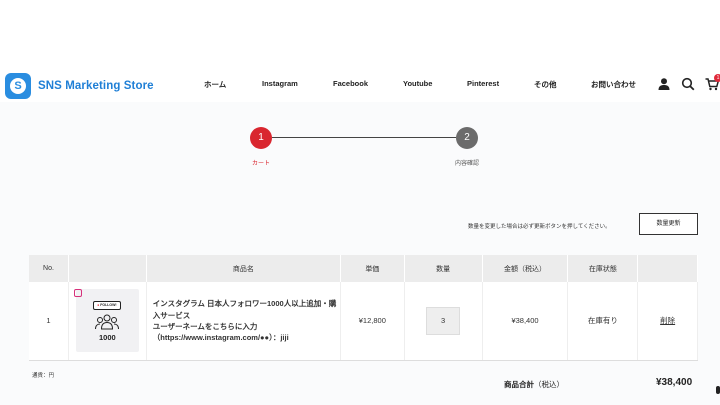  Describe the element at coordinates (77, 293) in the screenshot. I see `instagram-icon` at that location.